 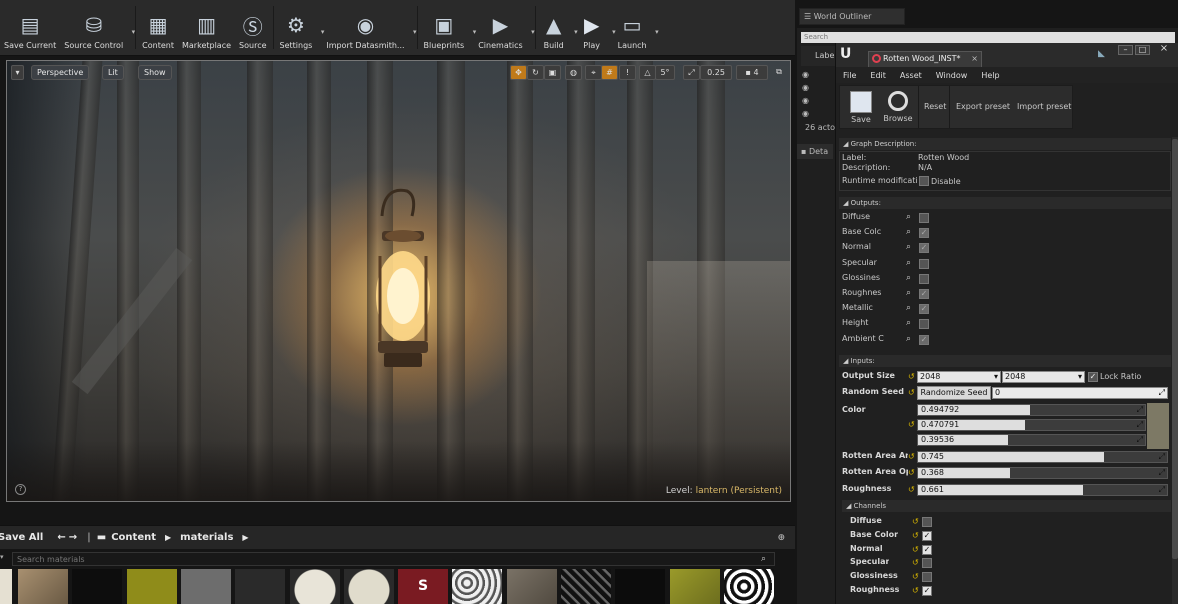 What do you see at coordinates (1042, 457) in the screenshot?
I see `rotten-area-amount-slider: 0.745 ⤢` at bounding box center [1042, 457].